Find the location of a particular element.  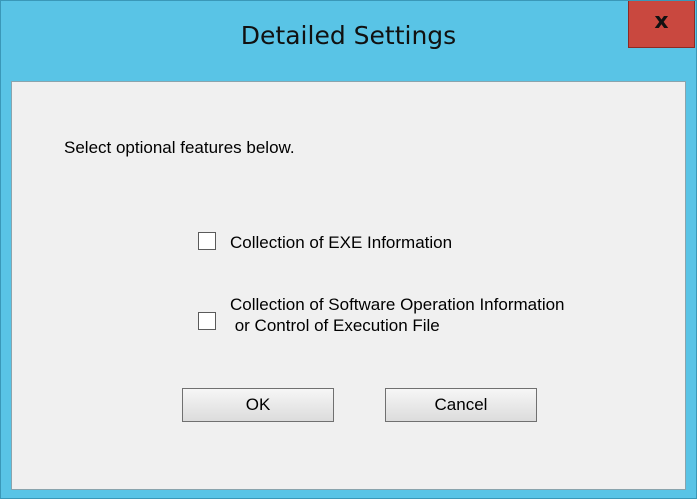

close-icon: x is located at coordinates (661, 21).